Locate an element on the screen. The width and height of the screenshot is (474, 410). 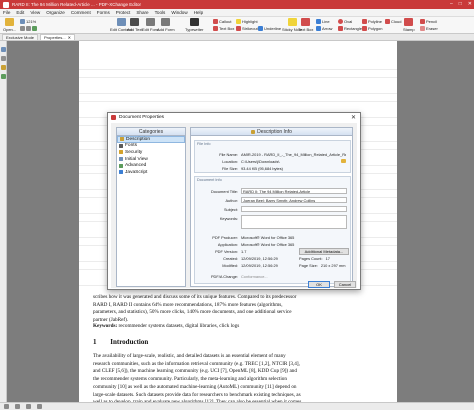
dialog-app-icon is located at coordinates (113, 117).